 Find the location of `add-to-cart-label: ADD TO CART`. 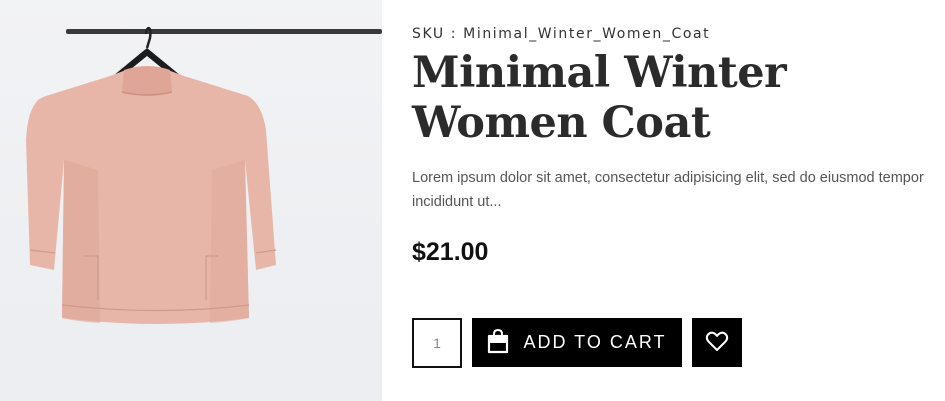

add-to-cart-label: ADD TO CART is located at coordinates (595, 342).